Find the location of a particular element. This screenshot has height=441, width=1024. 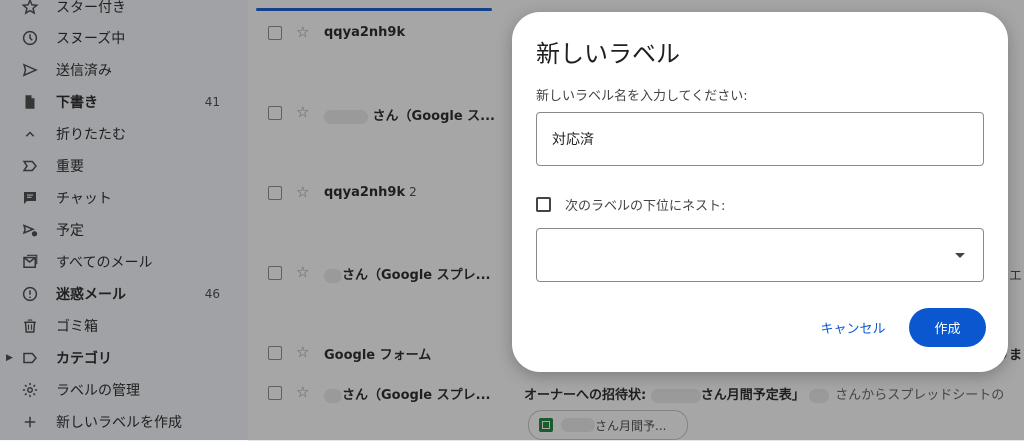

nest-option: 次のラベルの下位にネスト: is located at coordinates (630, 204).